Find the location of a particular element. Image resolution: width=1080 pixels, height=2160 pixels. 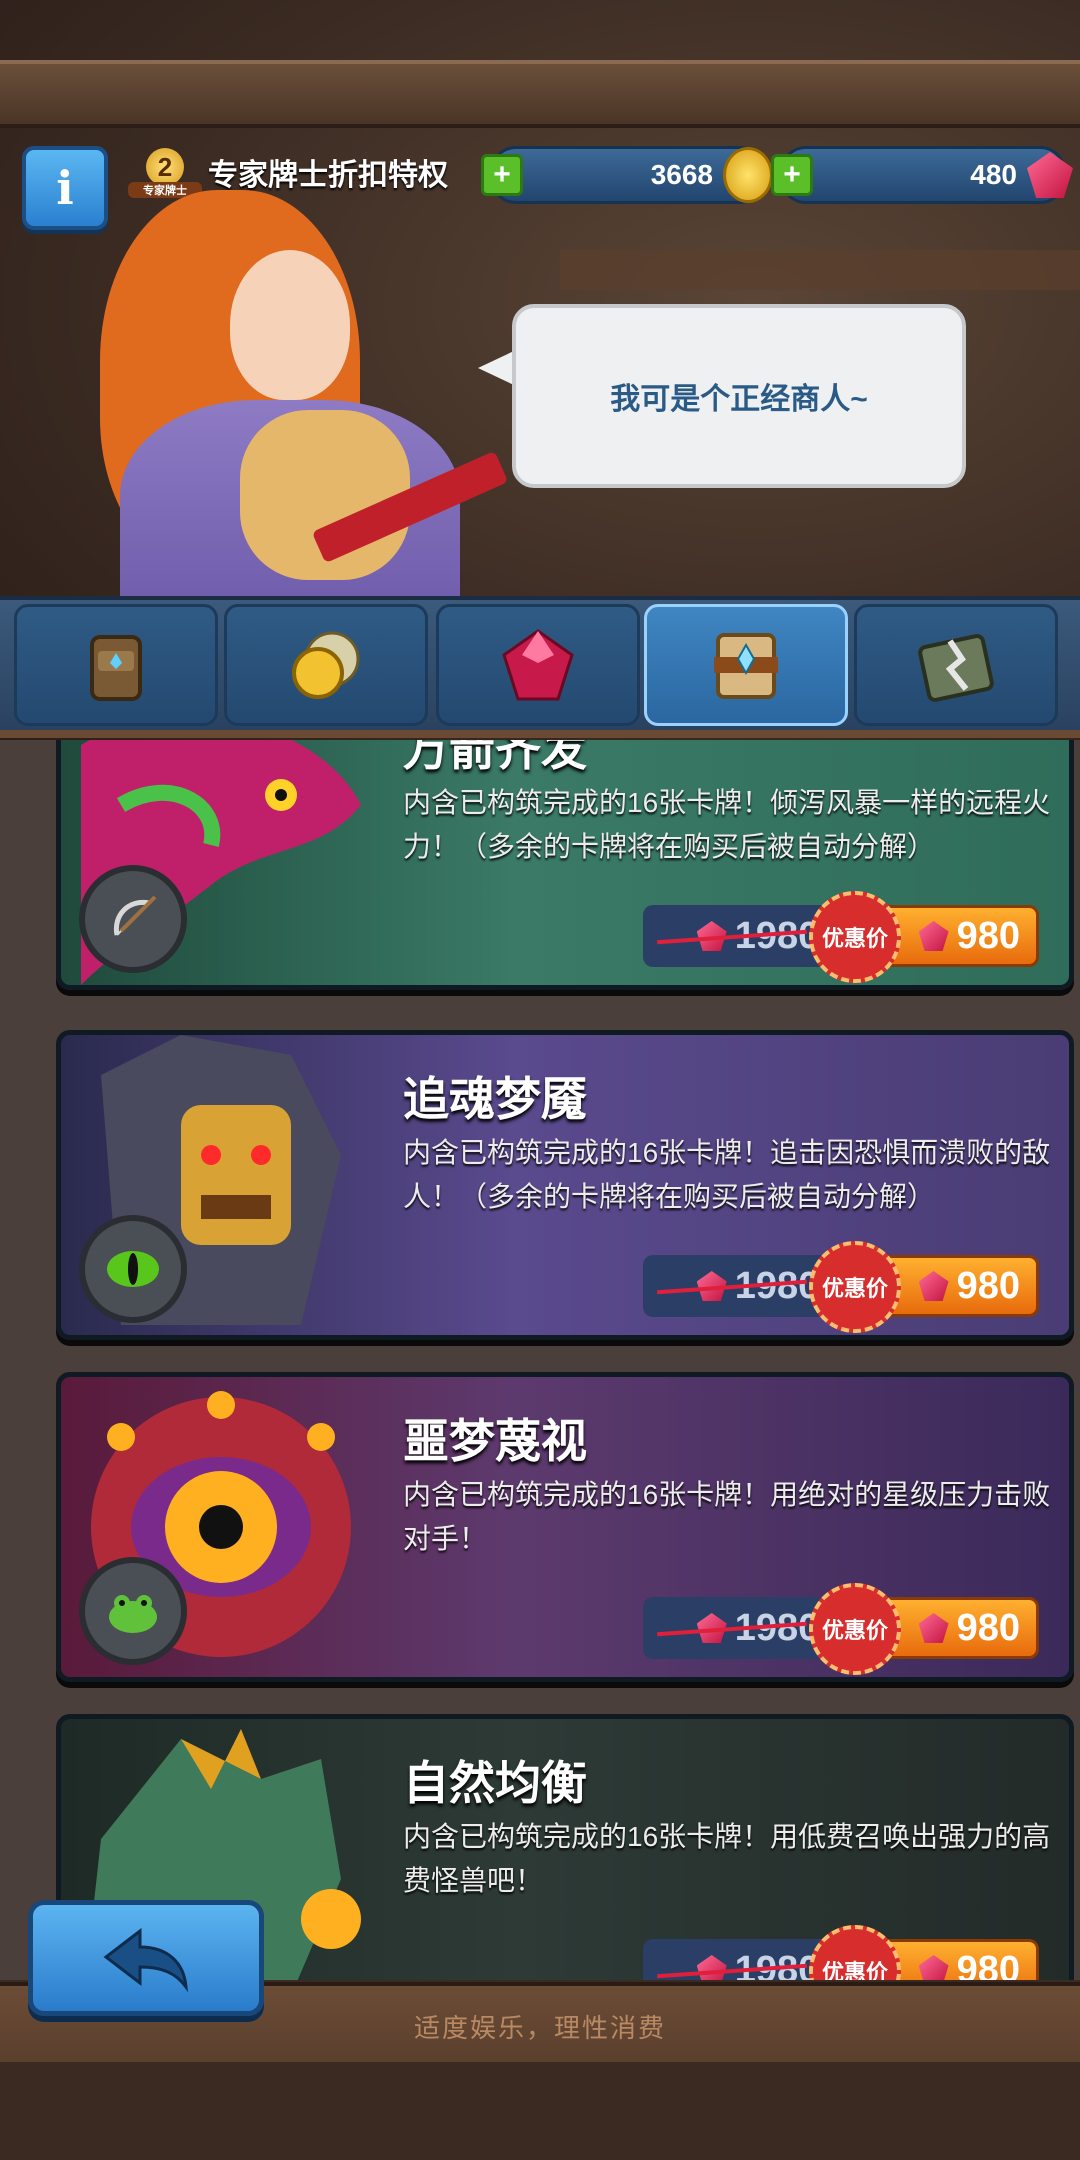

tab-spell-book is located at coordinates (956, 665).